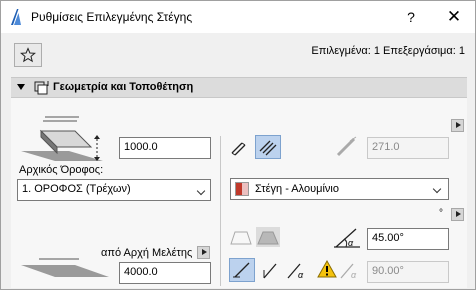  What do you see at coordinates (76, 189) in the screenshot?
I see `home-story-value: 1. ΟΡΟΦΟΣ (Τρέχων)` at bounding box center [76, 189].